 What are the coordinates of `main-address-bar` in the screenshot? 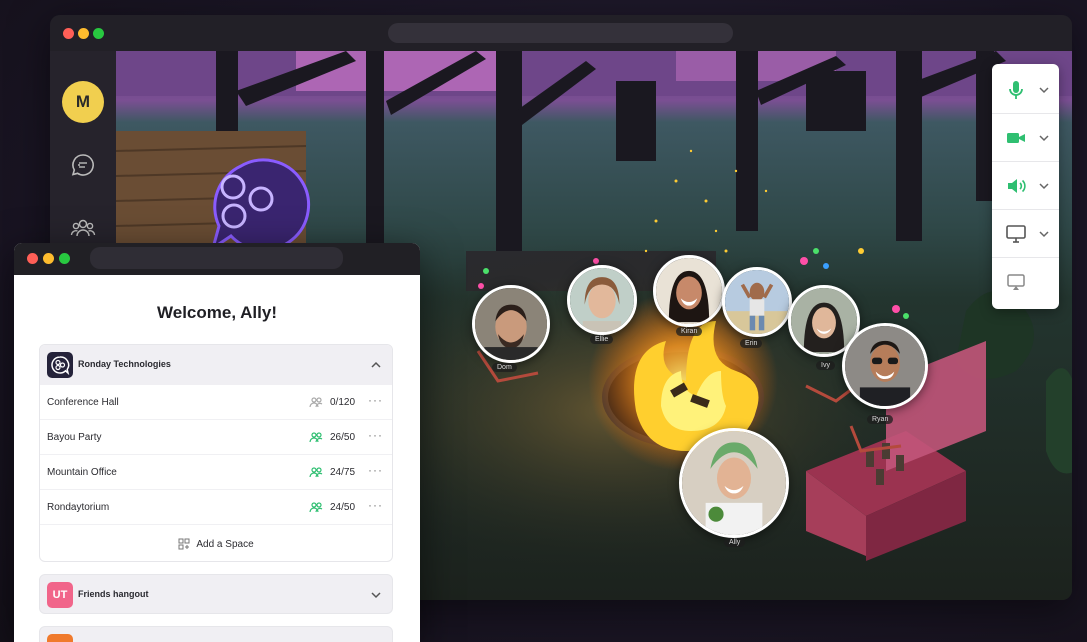 It's located at (560, 33).